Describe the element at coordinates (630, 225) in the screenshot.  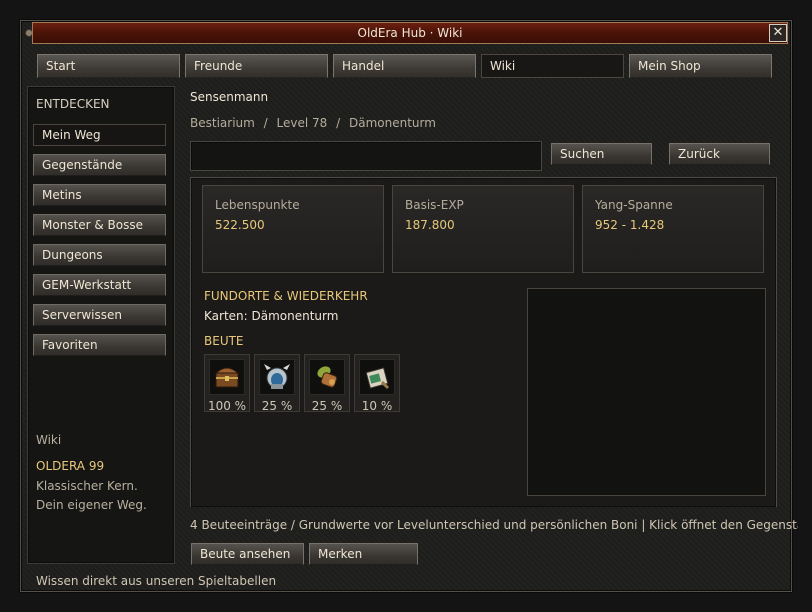
I see `stat-value: 952 - 1.428` at that location.